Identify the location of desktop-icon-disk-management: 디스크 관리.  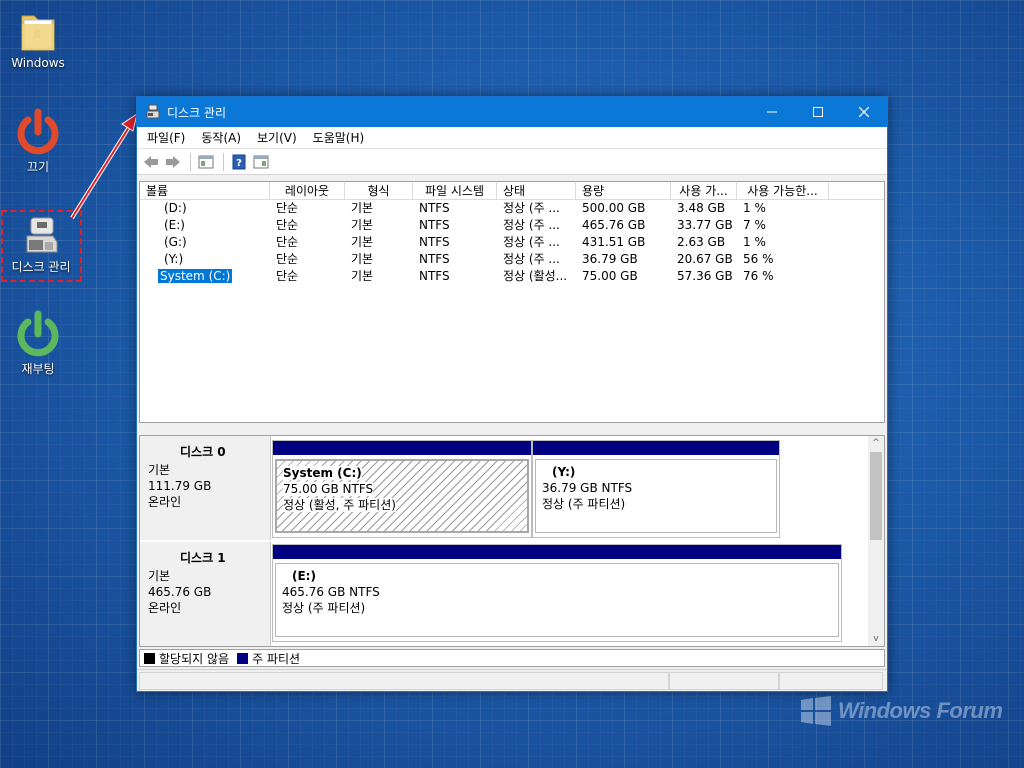
(41, 244).